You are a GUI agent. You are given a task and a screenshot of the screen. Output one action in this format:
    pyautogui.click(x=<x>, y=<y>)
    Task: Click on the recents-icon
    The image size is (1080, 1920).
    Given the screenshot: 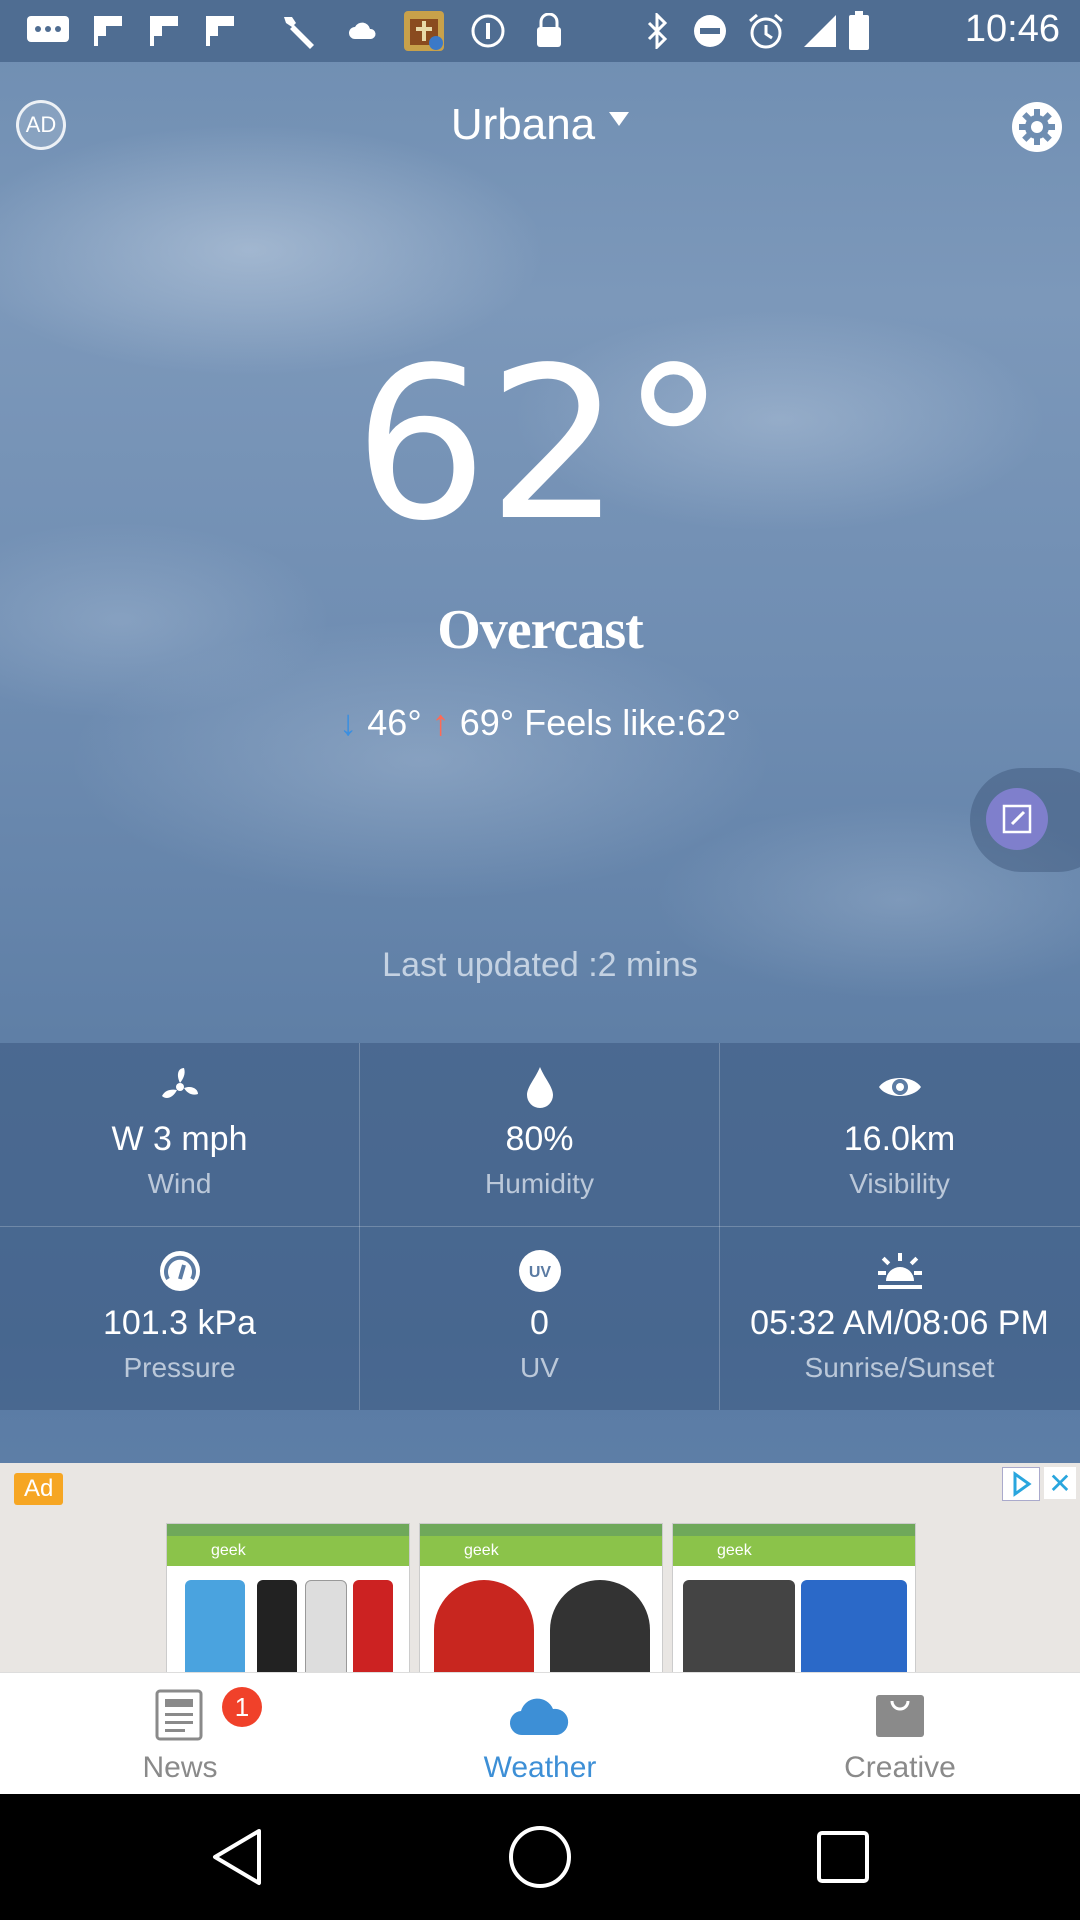 What is the action you would take?
    pyautogui.click(x=843, y=1857)
    